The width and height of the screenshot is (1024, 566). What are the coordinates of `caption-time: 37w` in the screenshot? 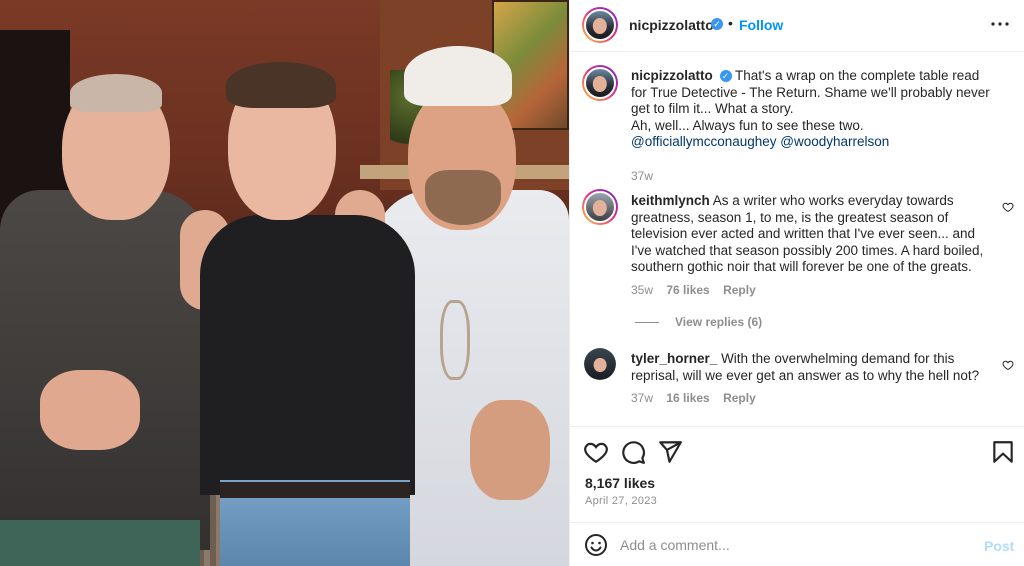 It's located at (642, 176).